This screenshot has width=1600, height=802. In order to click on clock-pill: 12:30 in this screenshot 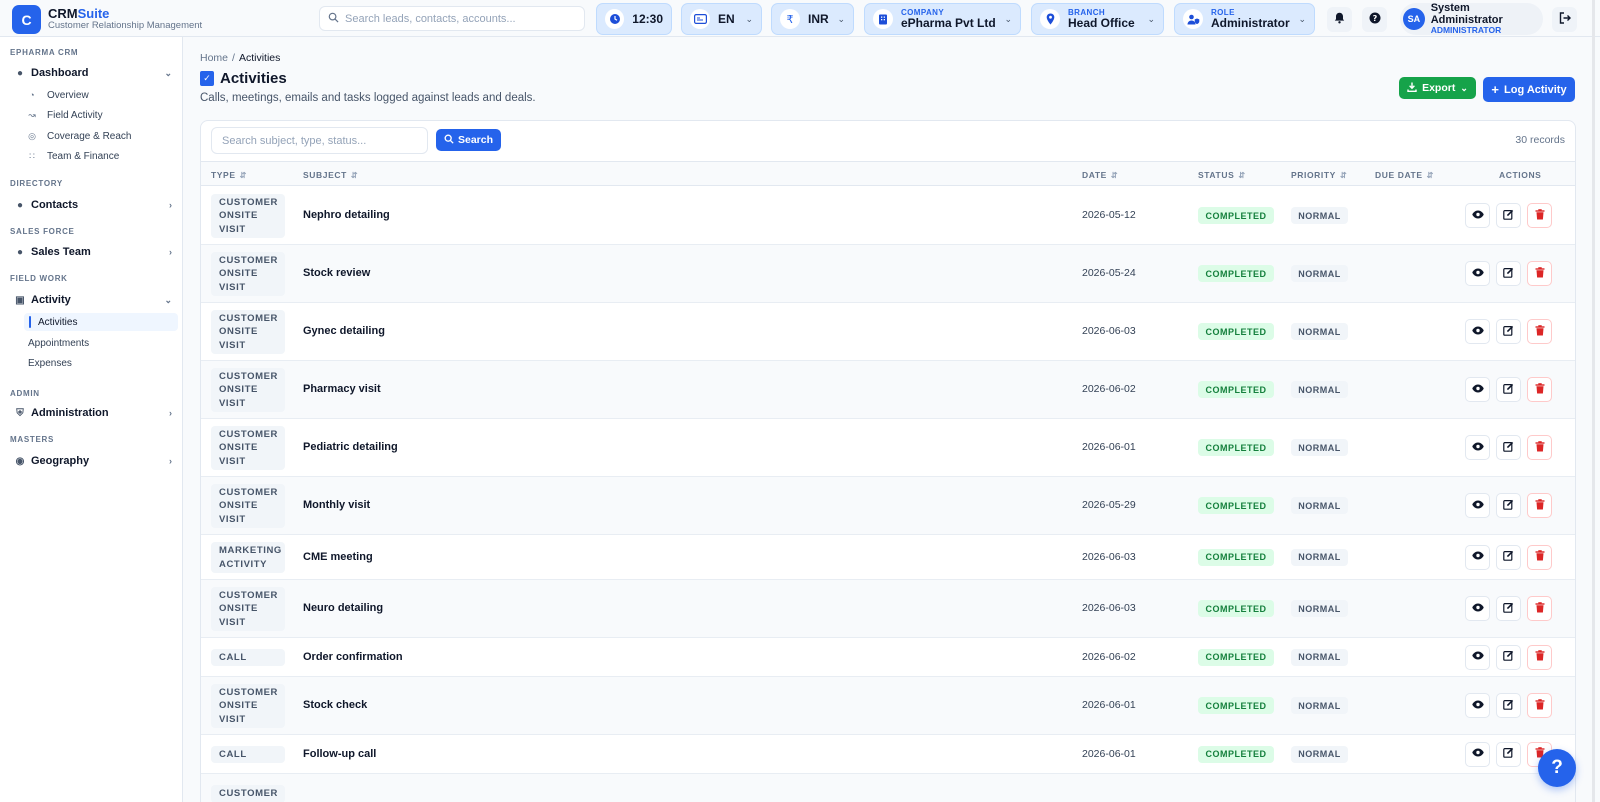, I will do `click(634, 19)`.